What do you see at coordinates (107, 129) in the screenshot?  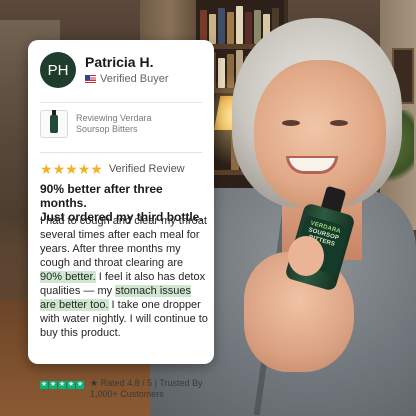 I see `reviewing-line-2: Soursop Bitters` at bounding box center [107, 129].